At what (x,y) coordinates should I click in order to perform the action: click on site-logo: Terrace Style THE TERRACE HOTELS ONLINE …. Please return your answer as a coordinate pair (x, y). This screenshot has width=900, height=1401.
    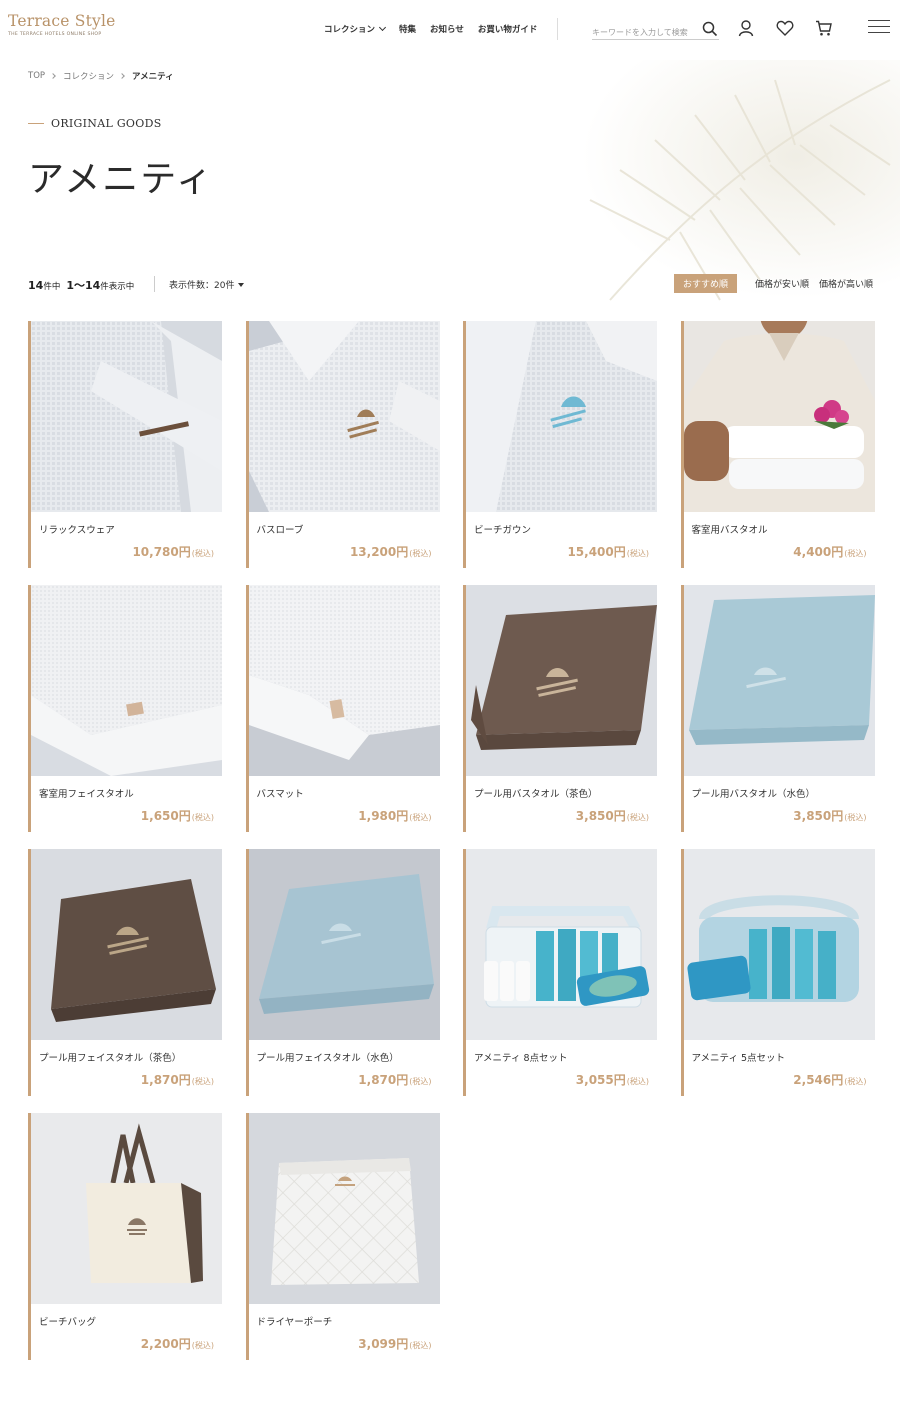
    Looking at the image, I should click on (61, 24).